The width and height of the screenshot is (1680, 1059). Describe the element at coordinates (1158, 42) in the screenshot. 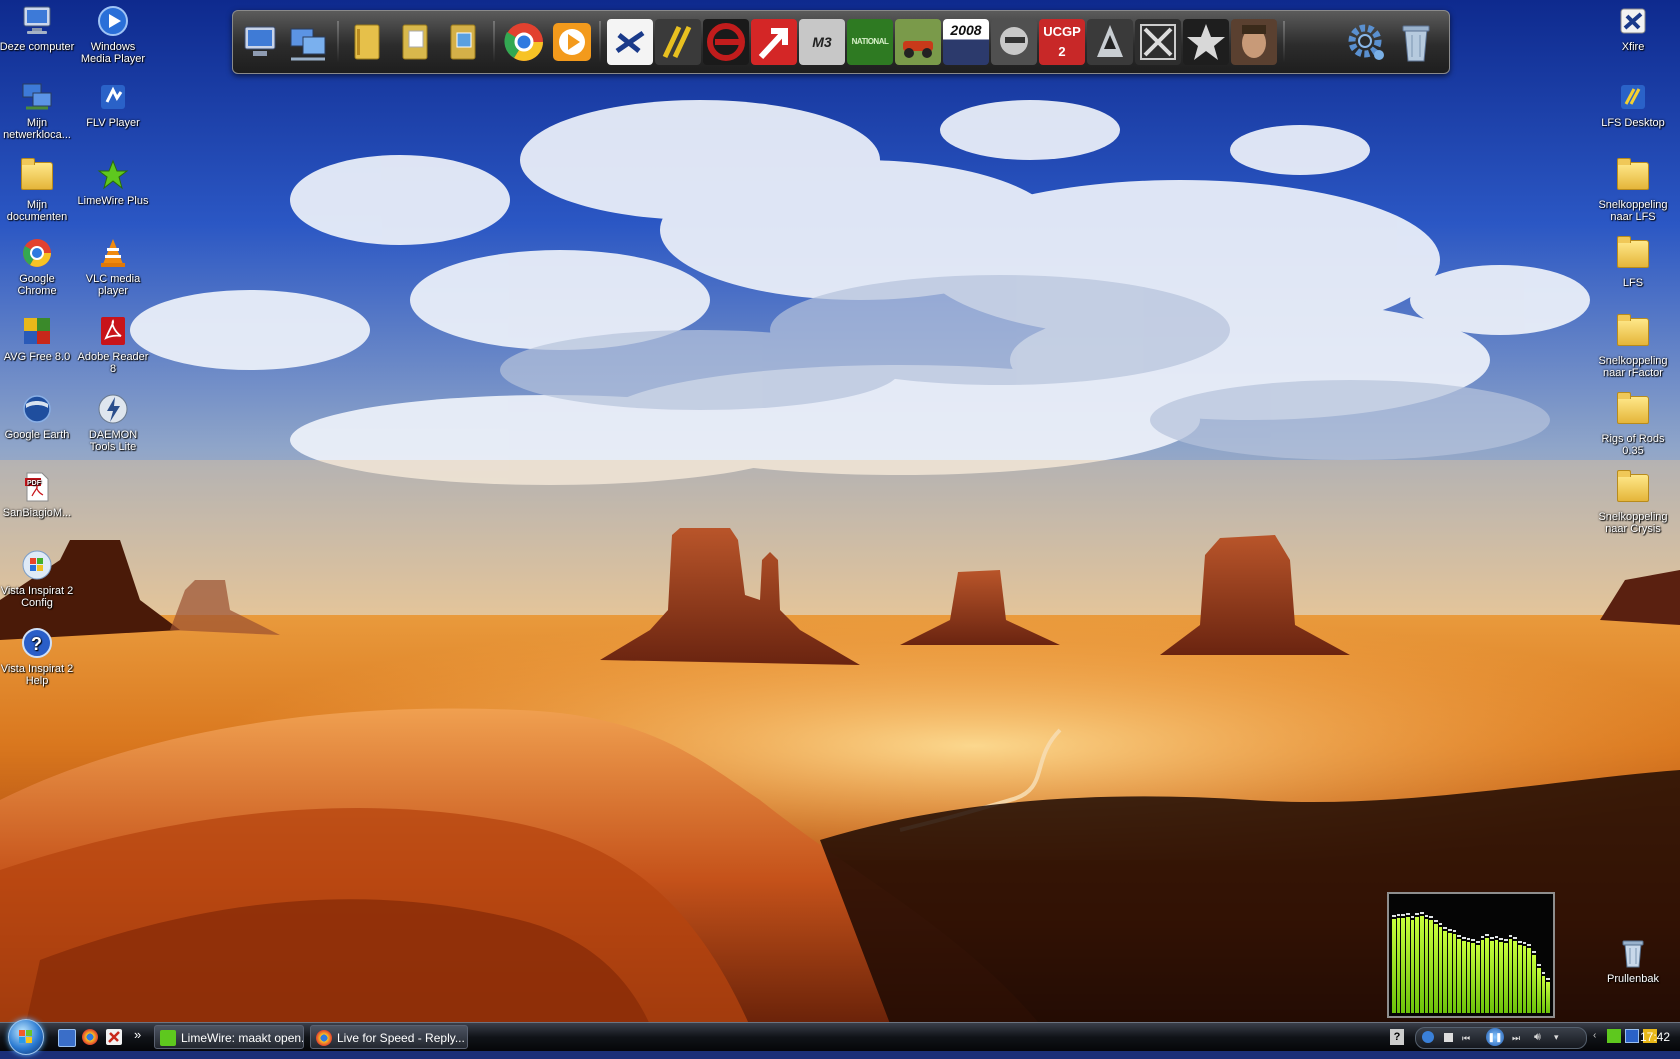

I see `dock-crysis` at that location.